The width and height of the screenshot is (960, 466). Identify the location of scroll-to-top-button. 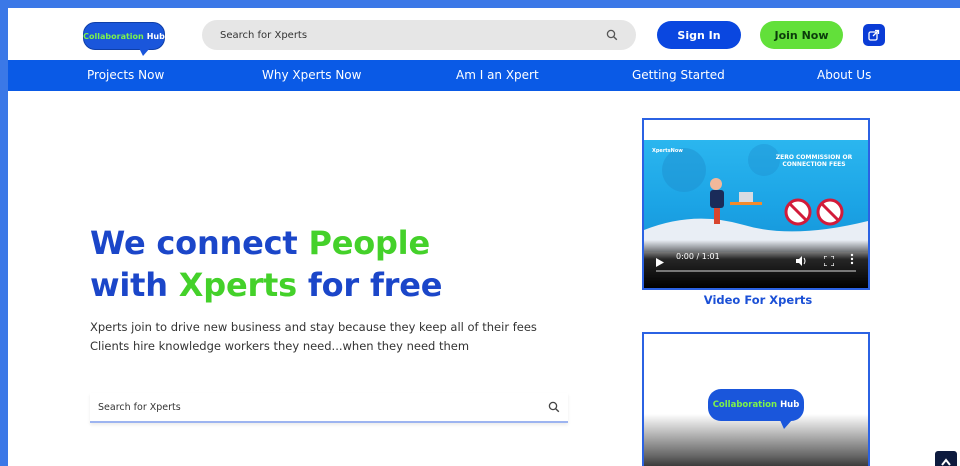
(946, 458).